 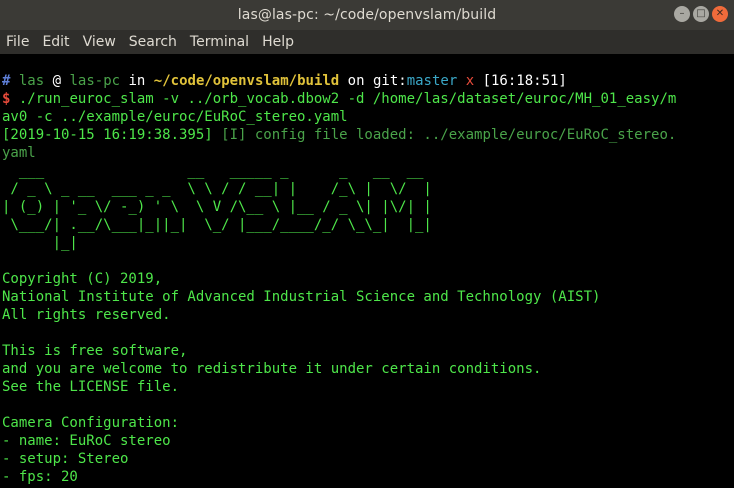 I want to click on menu-terminal: Terminal, so click(x=219, y=42).